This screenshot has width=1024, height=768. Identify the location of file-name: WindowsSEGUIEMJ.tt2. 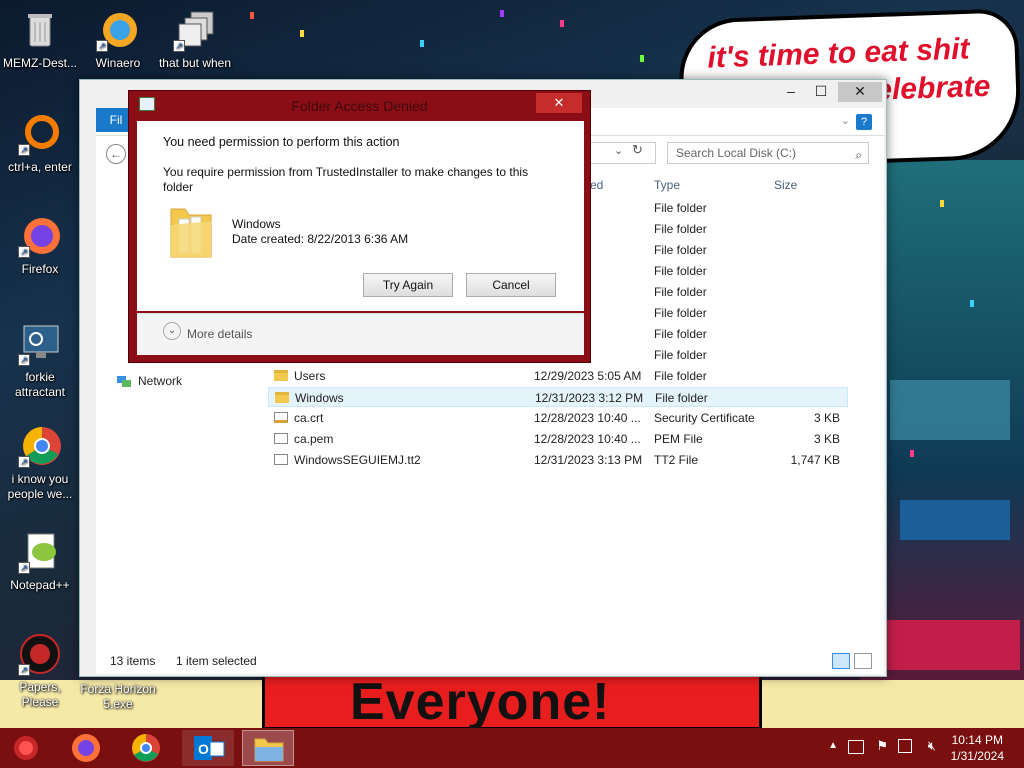
(357, 460).